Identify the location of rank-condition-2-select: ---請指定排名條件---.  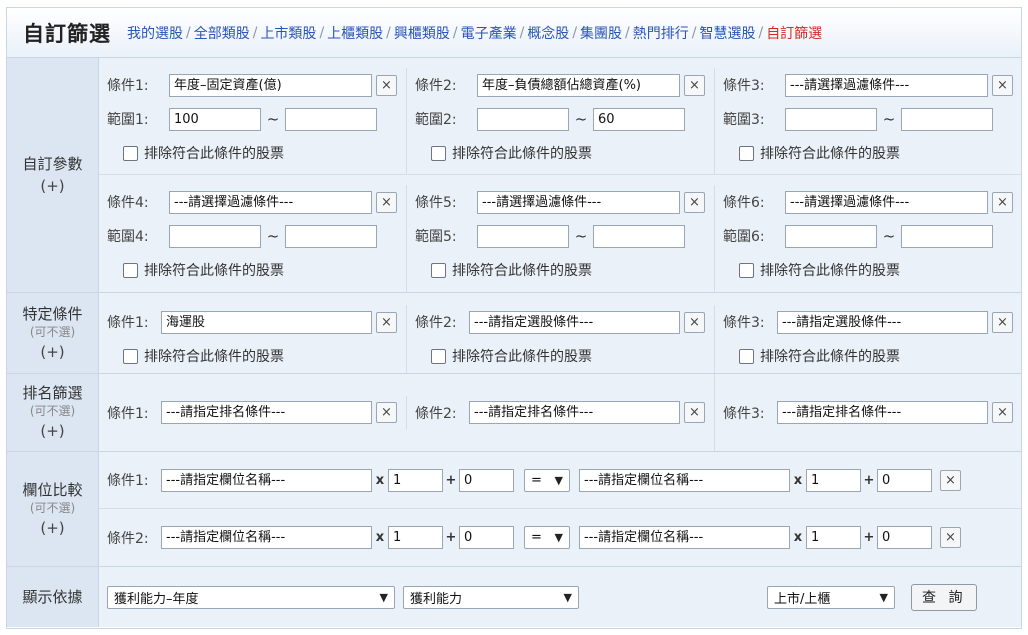
(574, 412).